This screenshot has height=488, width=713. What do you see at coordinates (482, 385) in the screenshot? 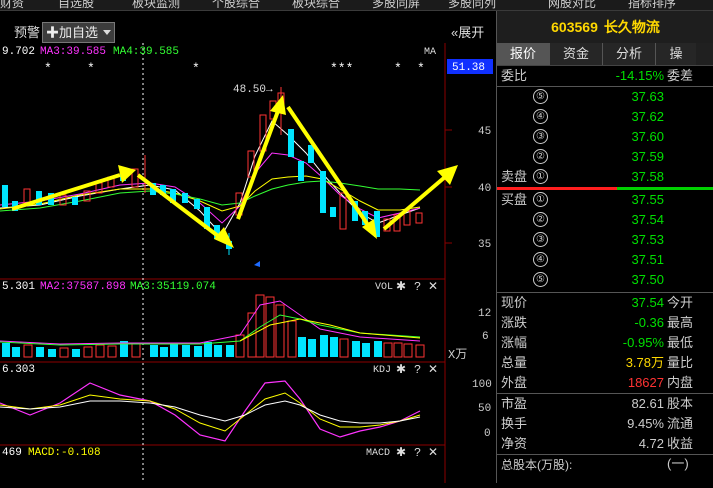
I see `kdj-y-tick: 100` at bounding box center [482, 385].